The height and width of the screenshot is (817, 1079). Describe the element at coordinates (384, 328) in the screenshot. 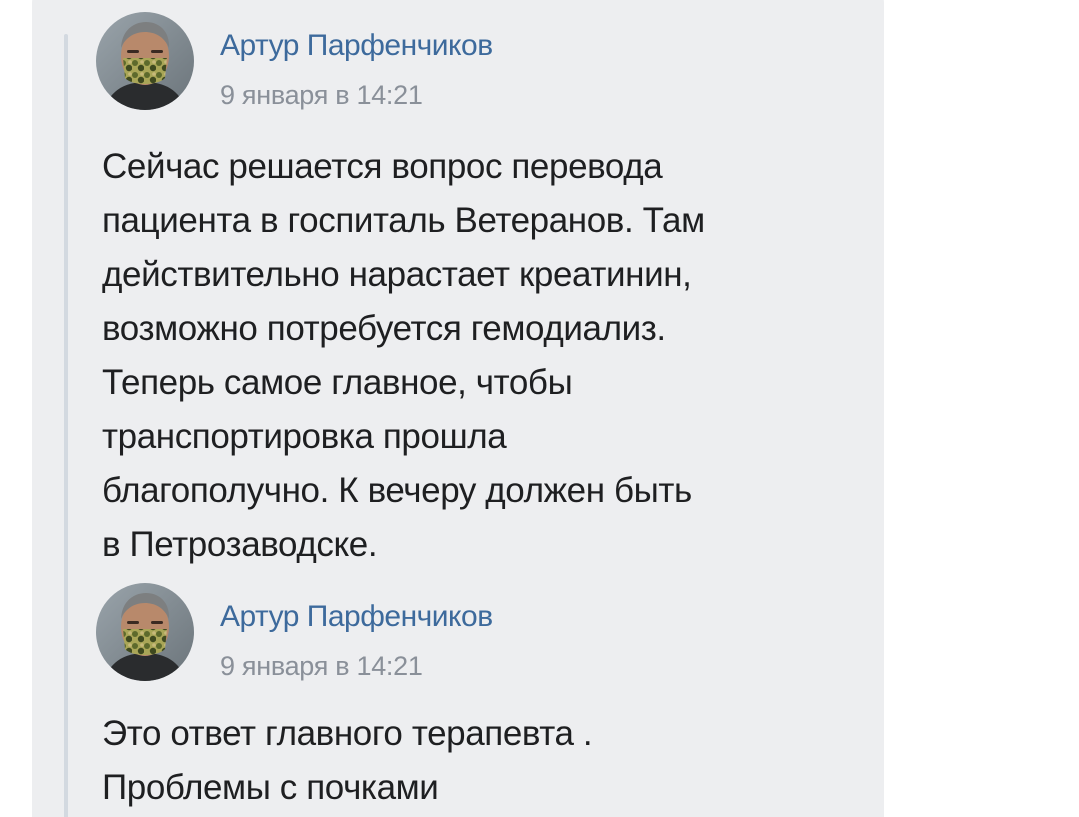

I see `text-line: возможно потребуется гемодиализ.` at that location.